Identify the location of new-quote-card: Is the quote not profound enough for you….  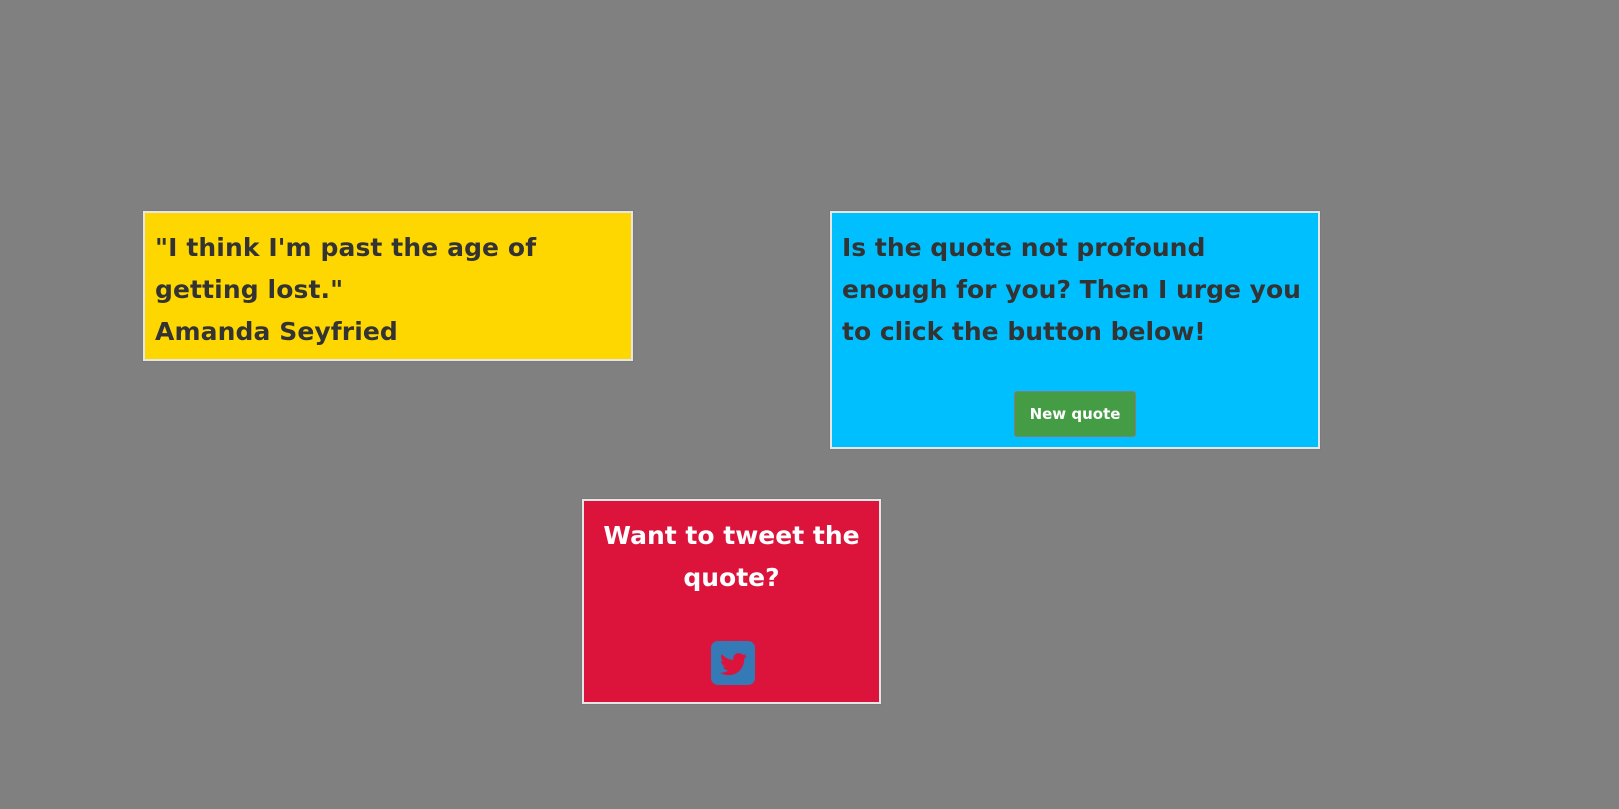
(1075, 330).